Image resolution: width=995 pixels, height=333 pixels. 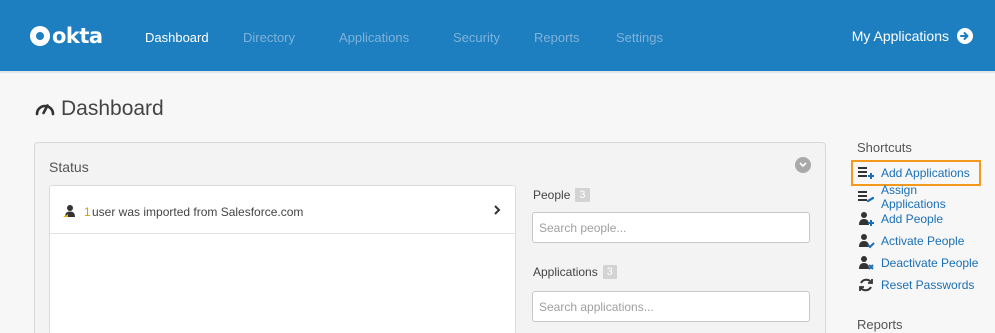 What do you see at coordinates (198, 212) in the screenshot?
I see `notification-text: user was imported from Salesforce.com` at bounding box center [198, 212].